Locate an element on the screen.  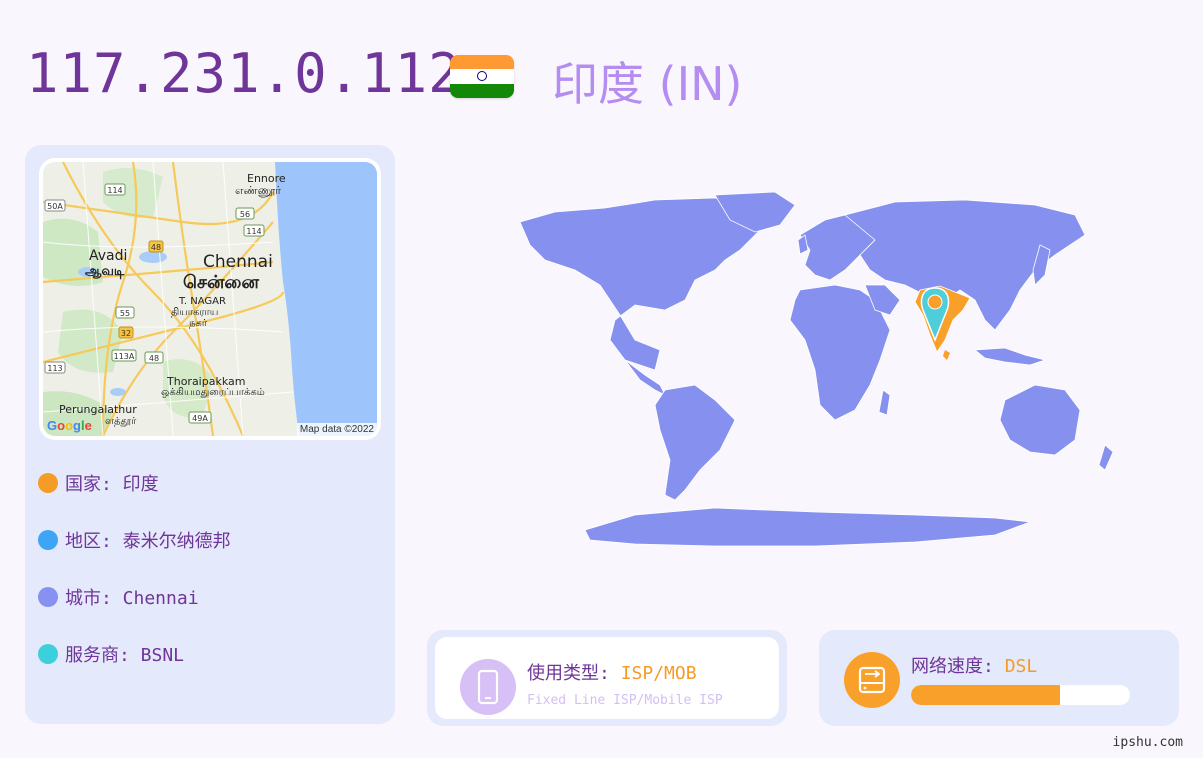
madagascar is located at coordinates (884, 402).